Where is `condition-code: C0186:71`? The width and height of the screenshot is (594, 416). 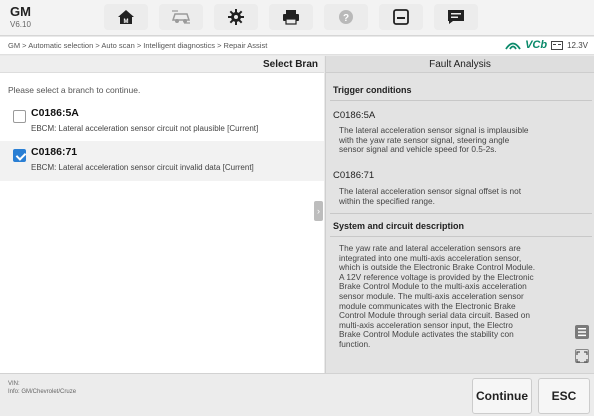 condition-code: C0186:71 is located at coordinates (354, 175).